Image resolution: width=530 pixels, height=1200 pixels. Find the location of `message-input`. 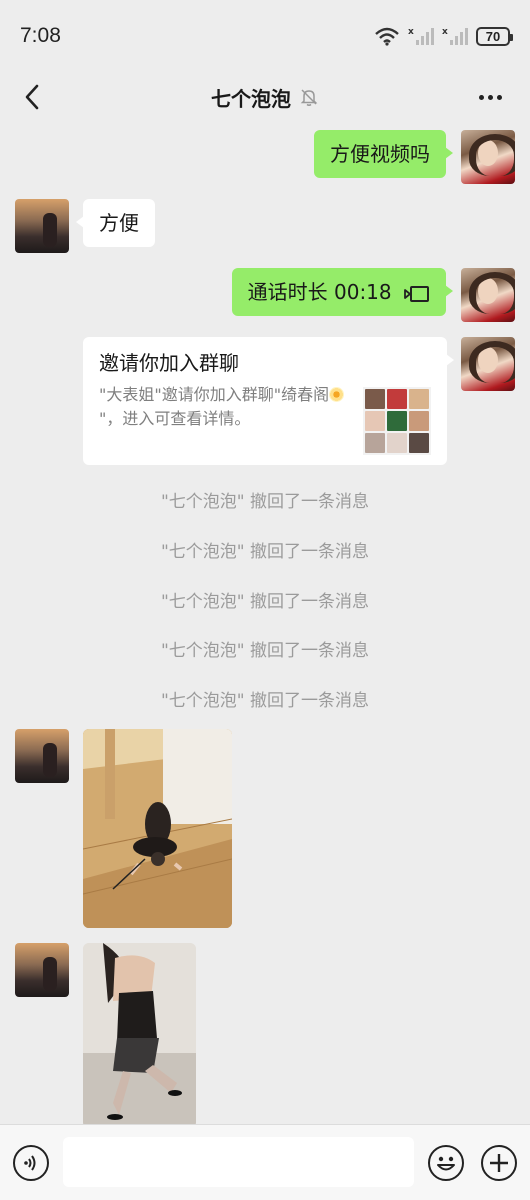

message-input is located at coordinates (238, 1162).